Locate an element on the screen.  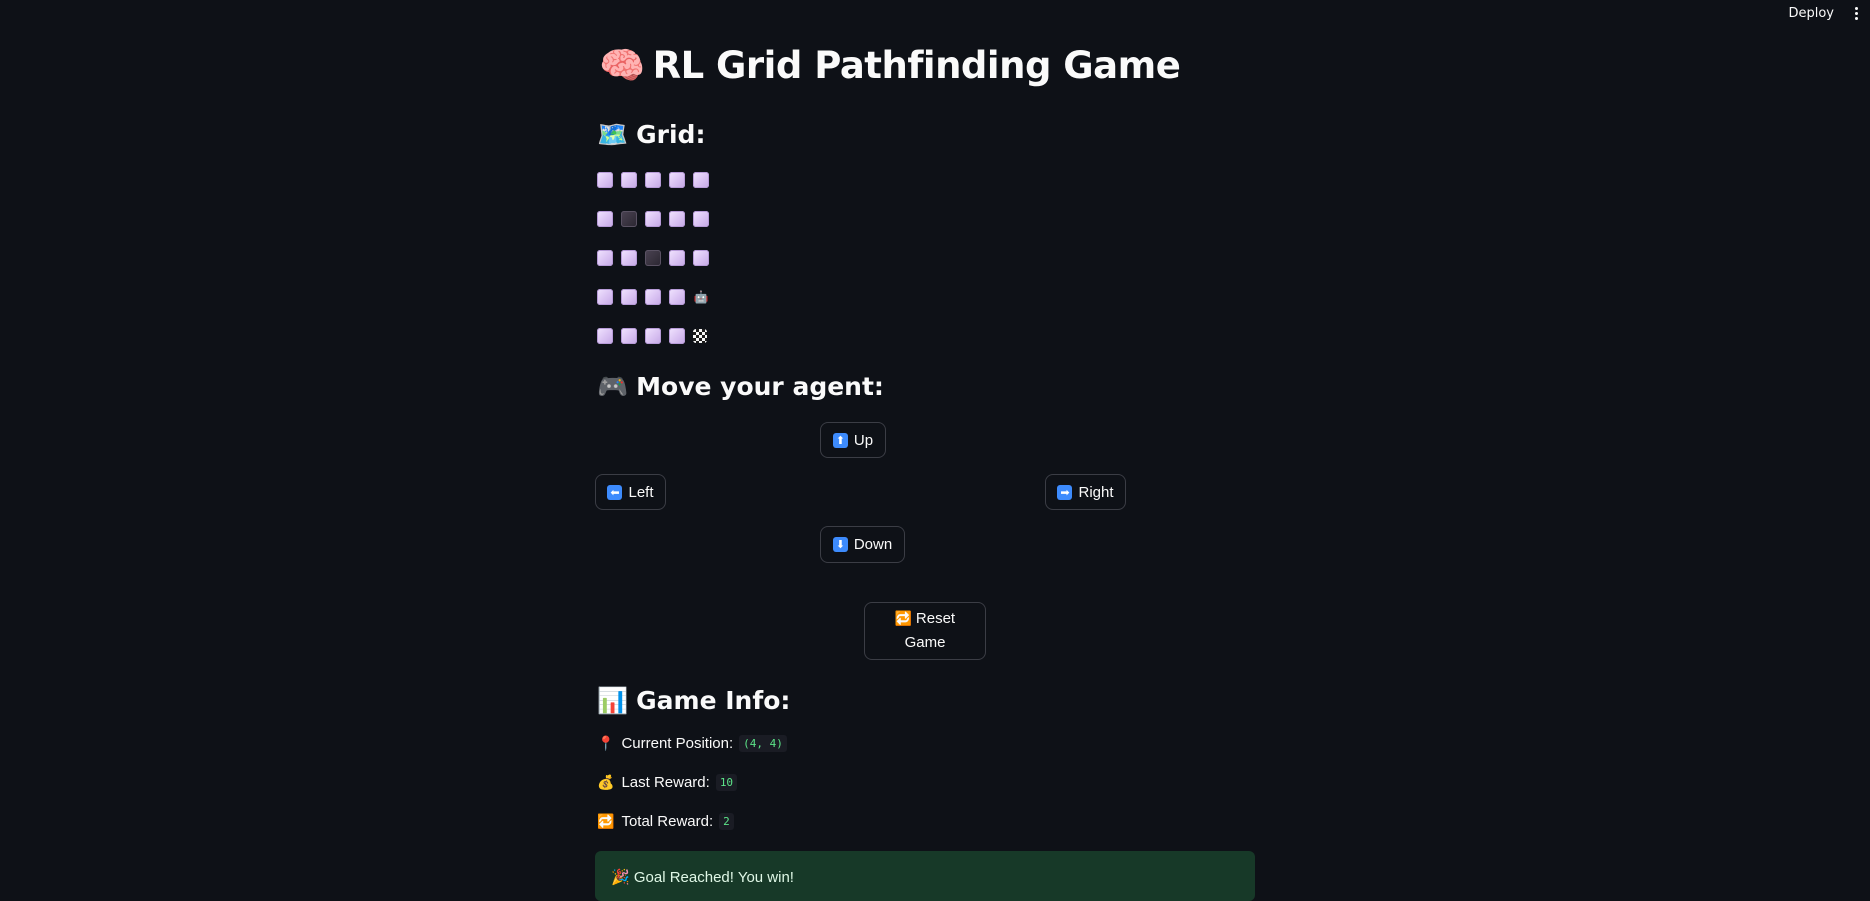
arrow-right-icon: ➡ is located at coordinates (1065, 492).